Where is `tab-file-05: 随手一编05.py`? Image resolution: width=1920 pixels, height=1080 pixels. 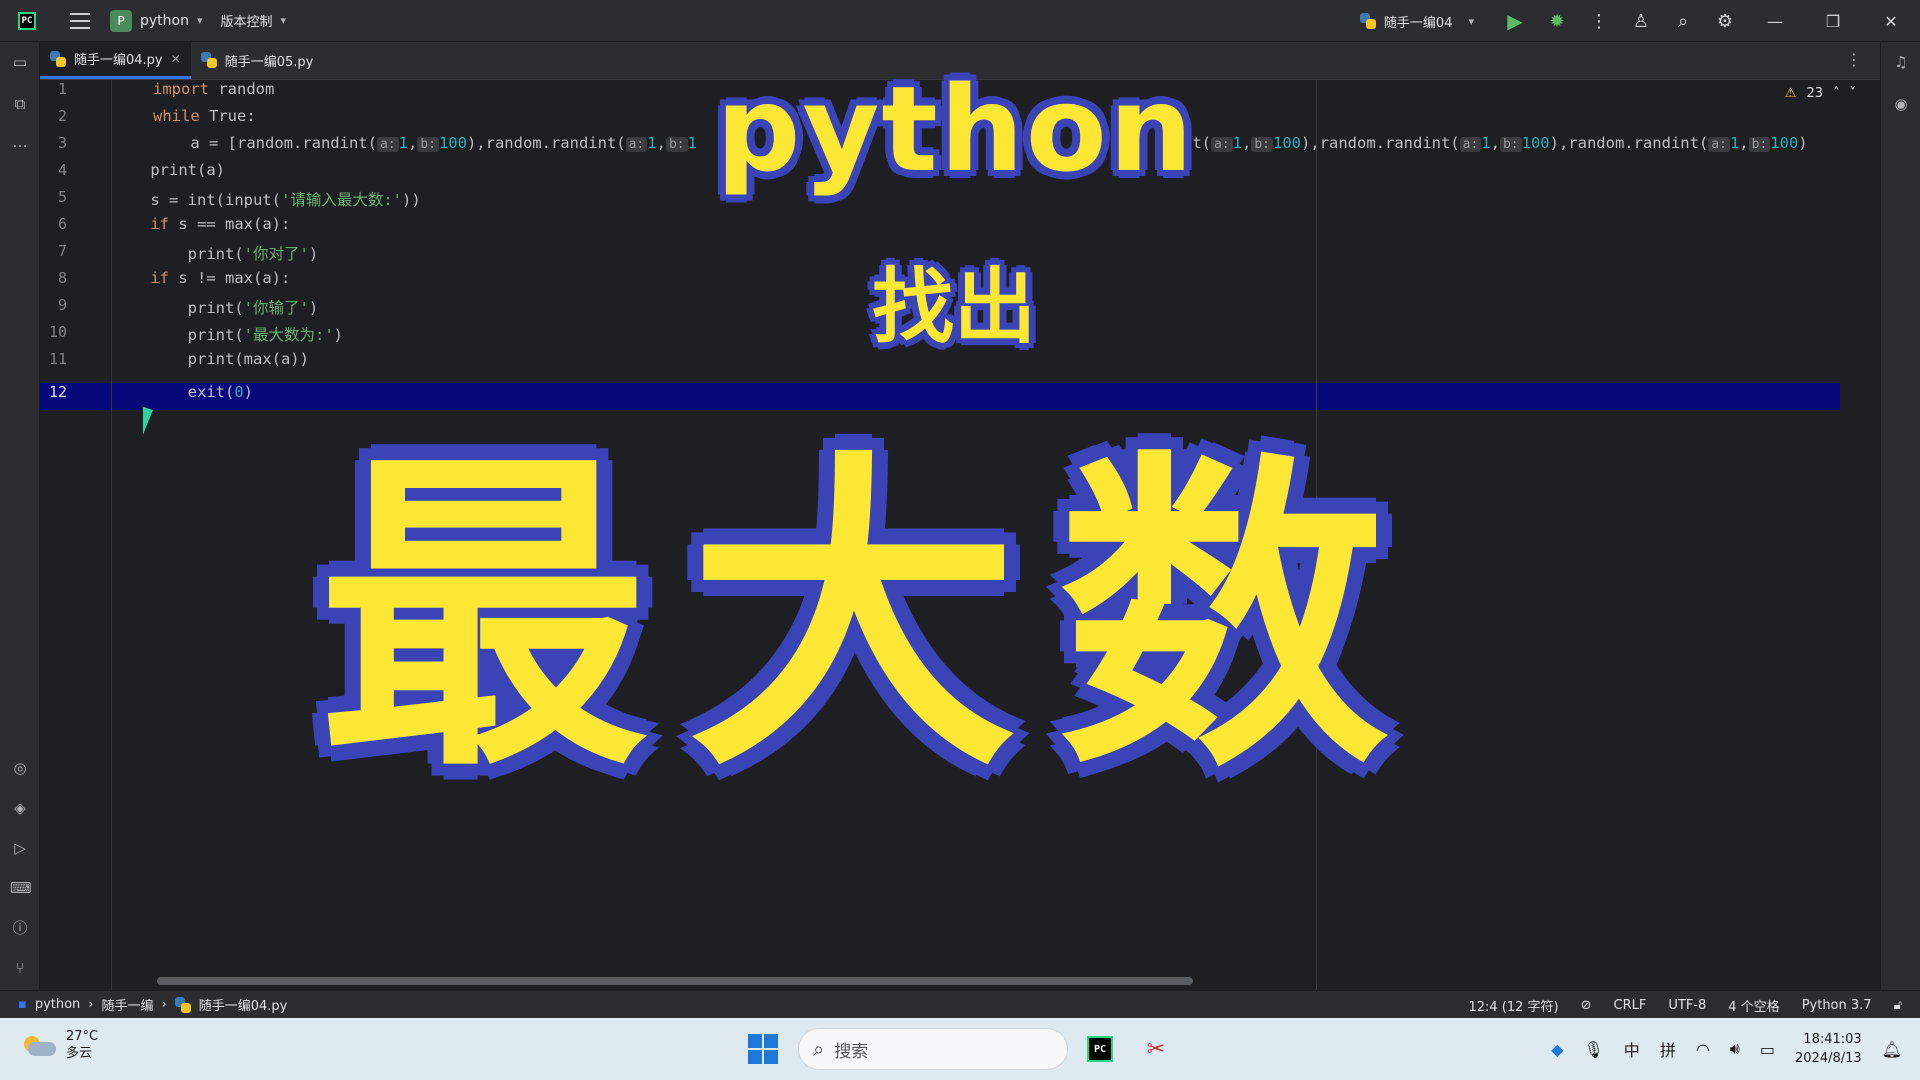
tab-file-05: 随手一编05.py is located at coordinates (257, 60).